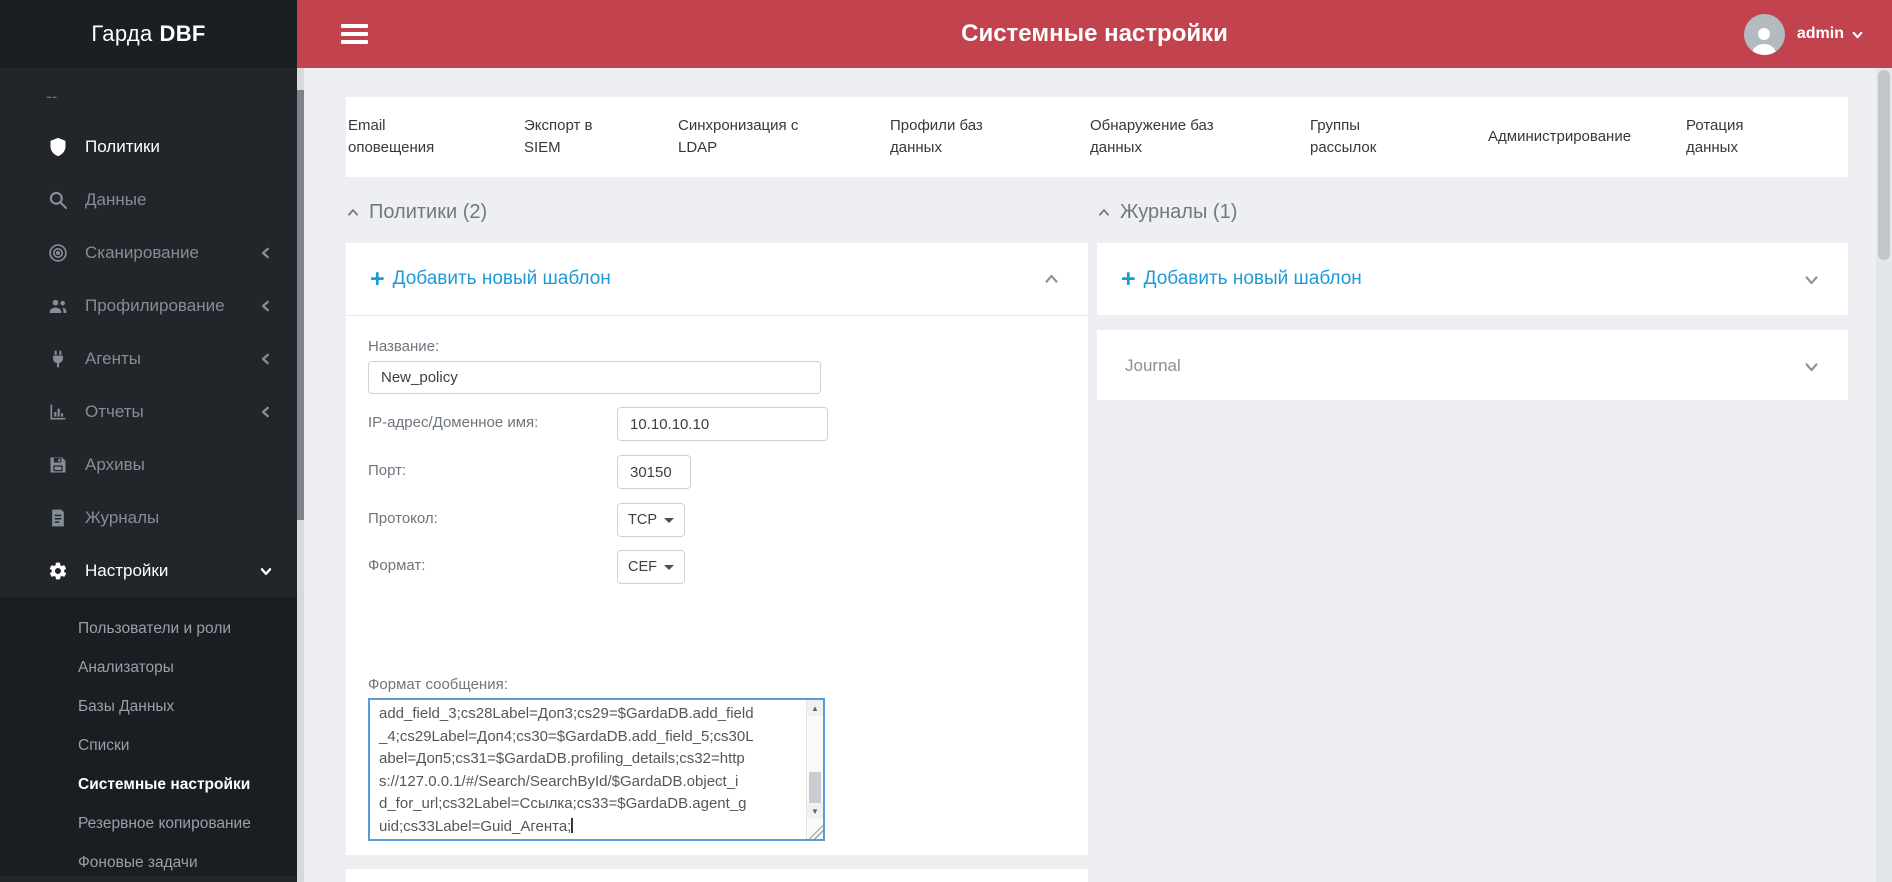  I want to click on username: admin, so click(1820, 33).